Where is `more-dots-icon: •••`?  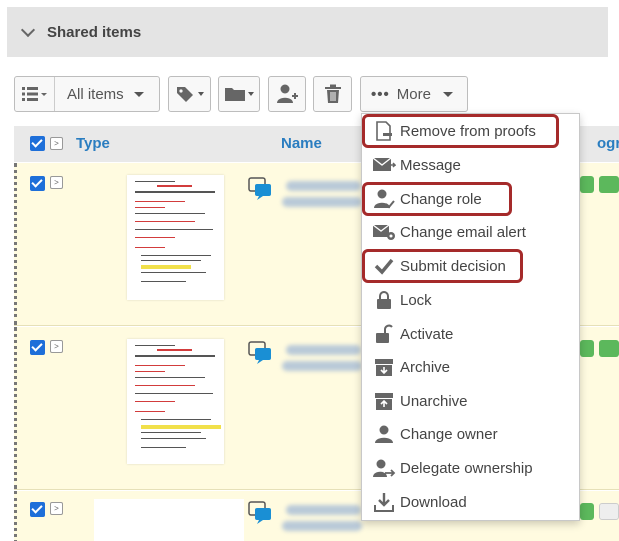
more-dots-icon: ••• is located at coordinates (380, 94).